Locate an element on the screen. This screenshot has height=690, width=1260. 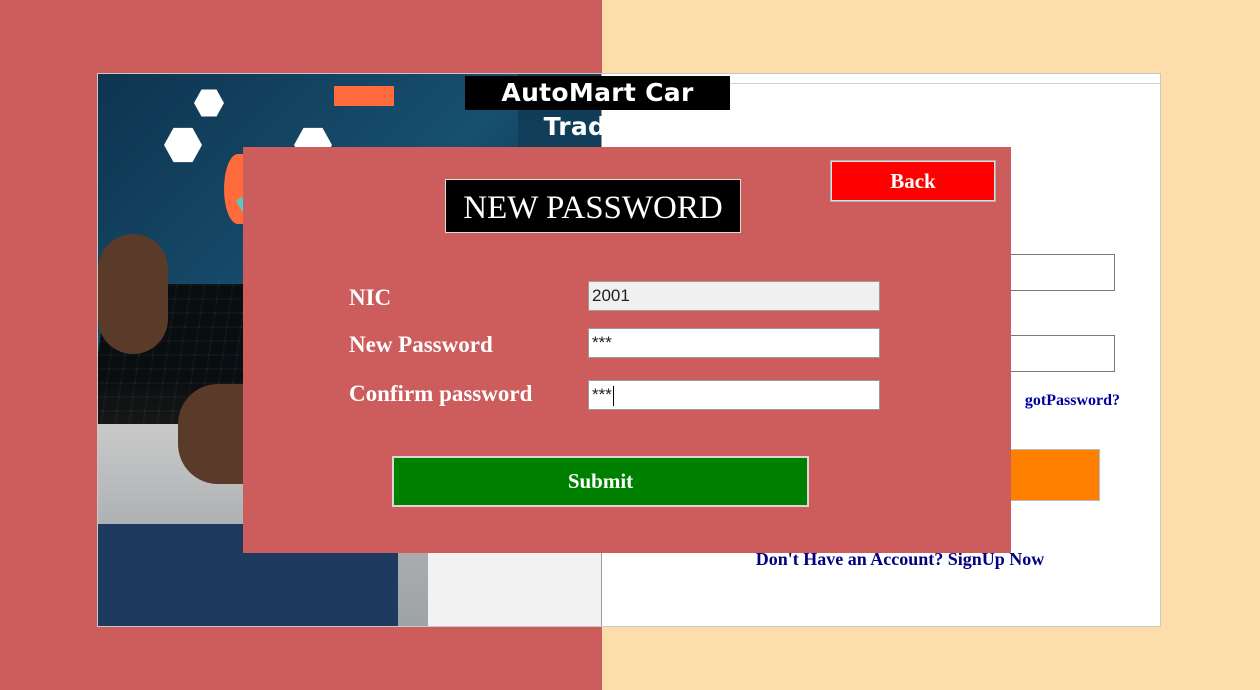
login-button is located at coordinates (1055, 475).